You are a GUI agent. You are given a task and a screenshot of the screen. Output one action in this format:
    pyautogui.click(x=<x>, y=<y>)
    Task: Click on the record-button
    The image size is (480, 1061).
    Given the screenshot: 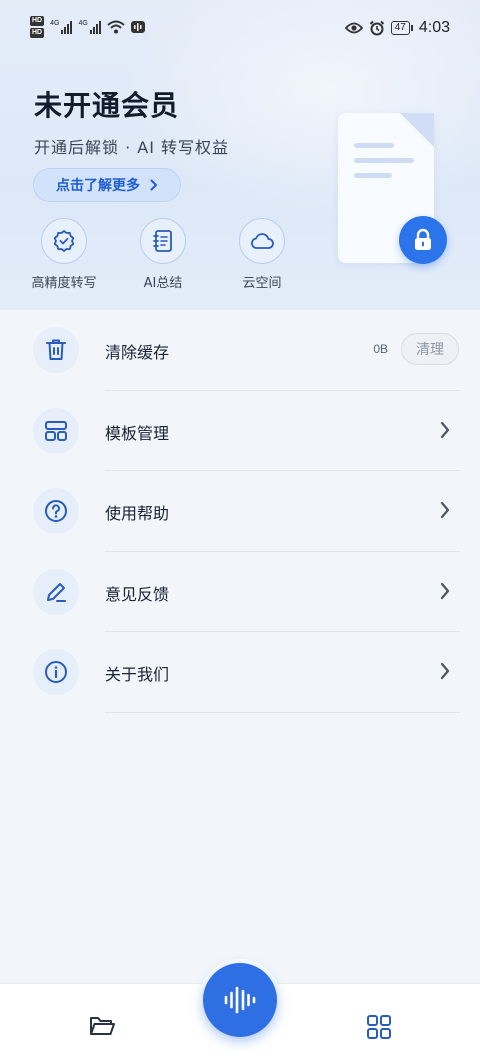 What is the action you would take?
    pyautogui.click(x=240, y=1000)
    